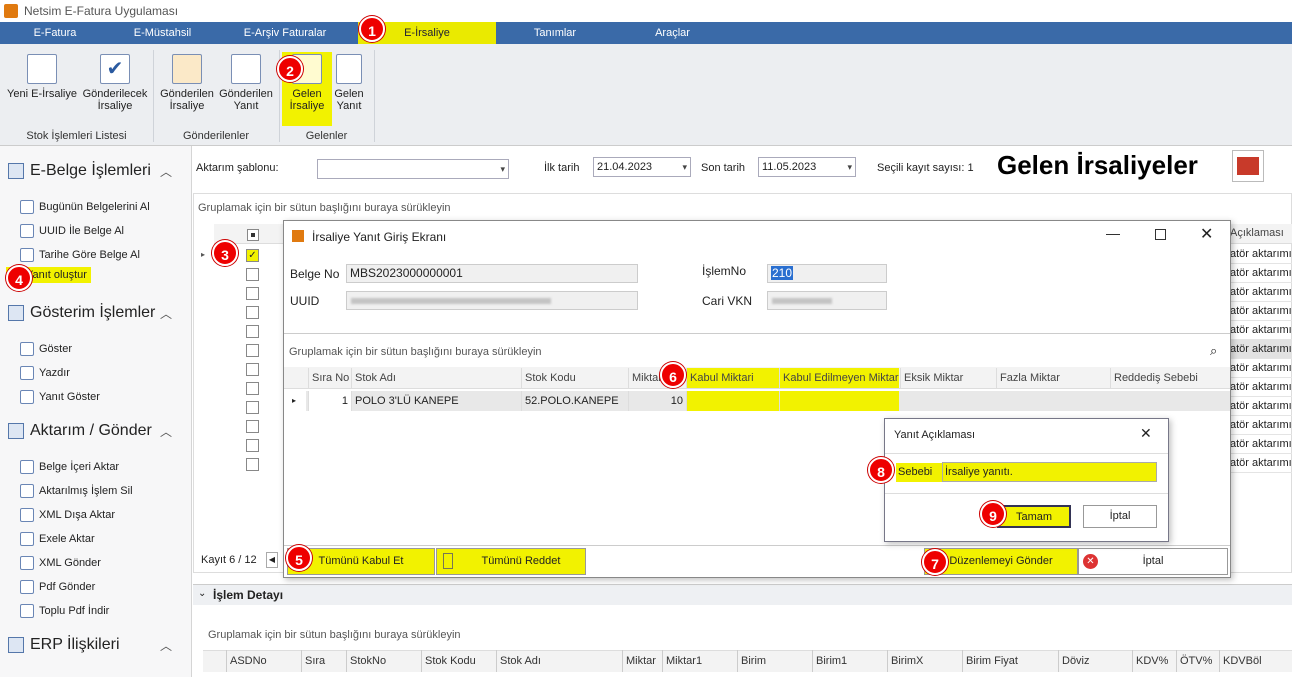  What do you see at coordinates (253, 235) in the screenshot?
I see `select-all-checkbox` at bounding box center [253, 235].